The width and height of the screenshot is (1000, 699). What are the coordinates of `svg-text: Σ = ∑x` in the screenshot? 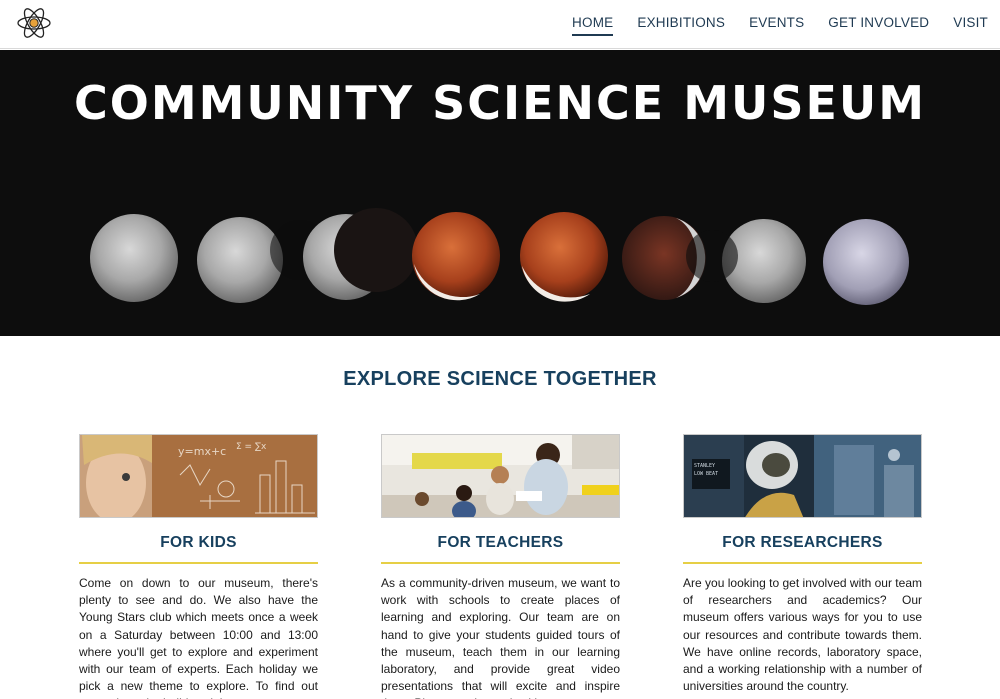 It's located at (251, 447).